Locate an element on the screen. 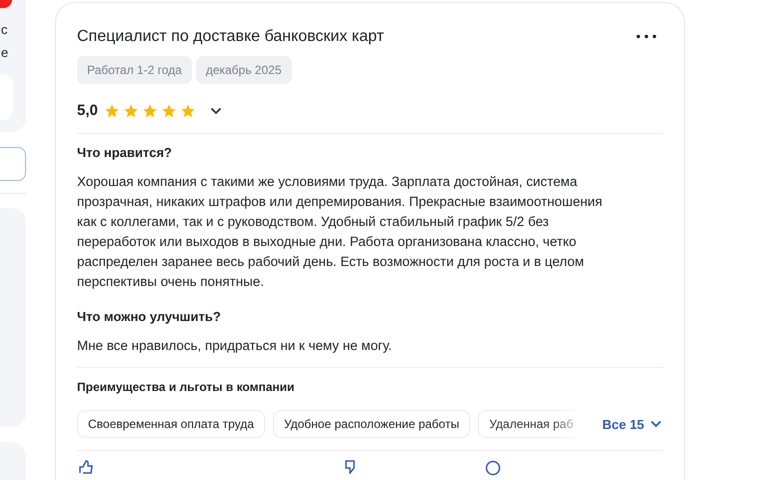 This screenshot has height=480, width=768. benefit-tag: Своевременная оплата труда is located at coordinates (171, 424).